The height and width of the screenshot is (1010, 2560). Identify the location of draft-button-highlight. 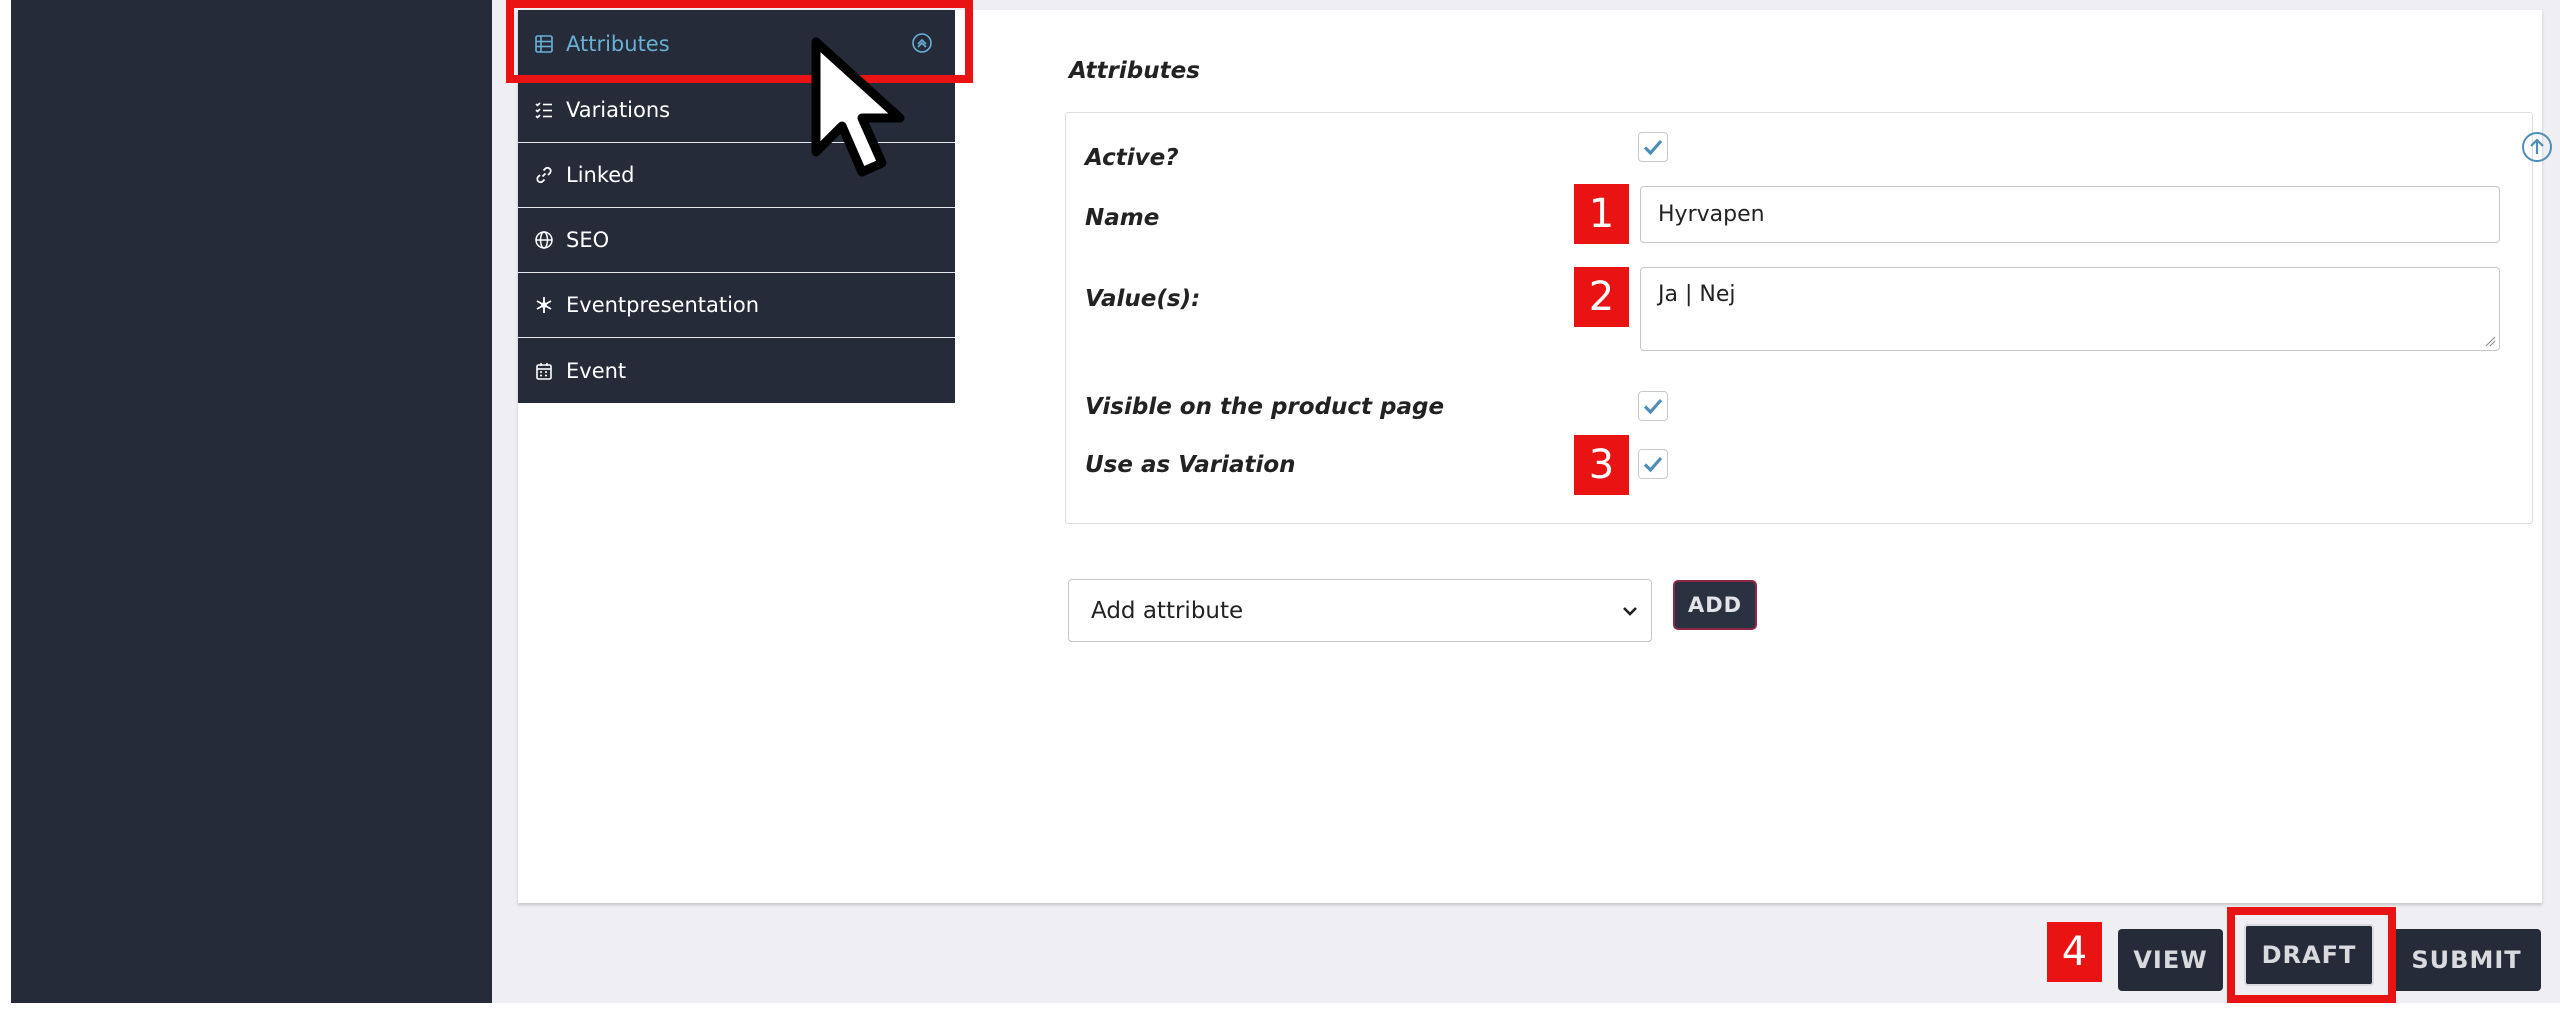
(2311, 955).